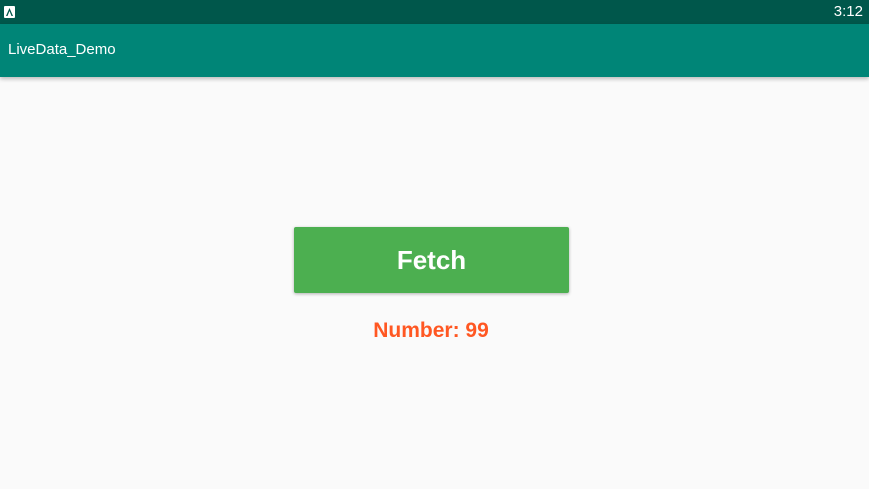  What do you see at coordinates (431, 330) in the screenshot?
I see `number-text: Number: 99` at bounding box center [431, 330].